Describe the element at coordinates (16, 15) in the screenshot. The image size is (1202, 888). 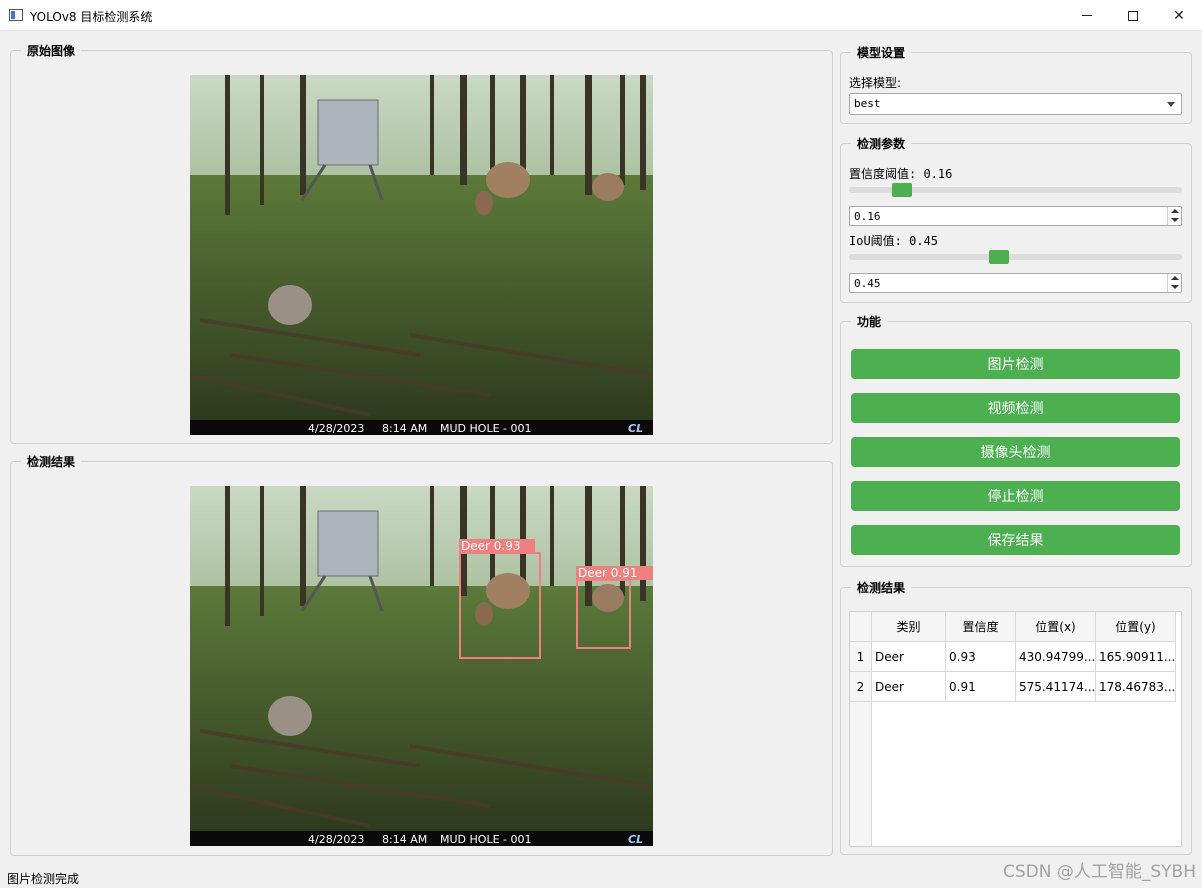
I see `app-icon` at that location.